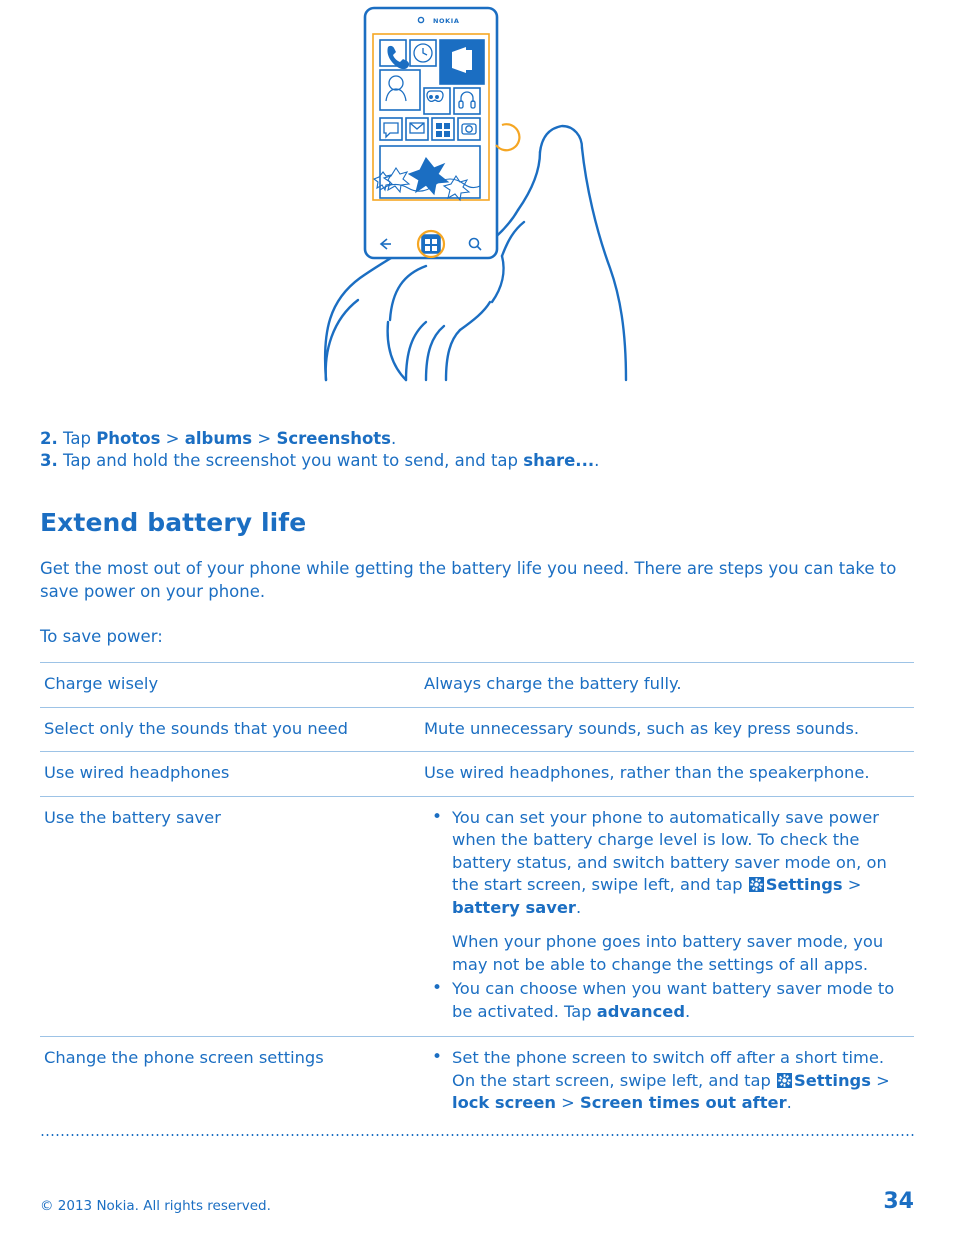 This screenshot has height=1258, width=954. Describe the element at coordinates (77, 438) in the screenshot. I see `body-text: Tap` at that location.